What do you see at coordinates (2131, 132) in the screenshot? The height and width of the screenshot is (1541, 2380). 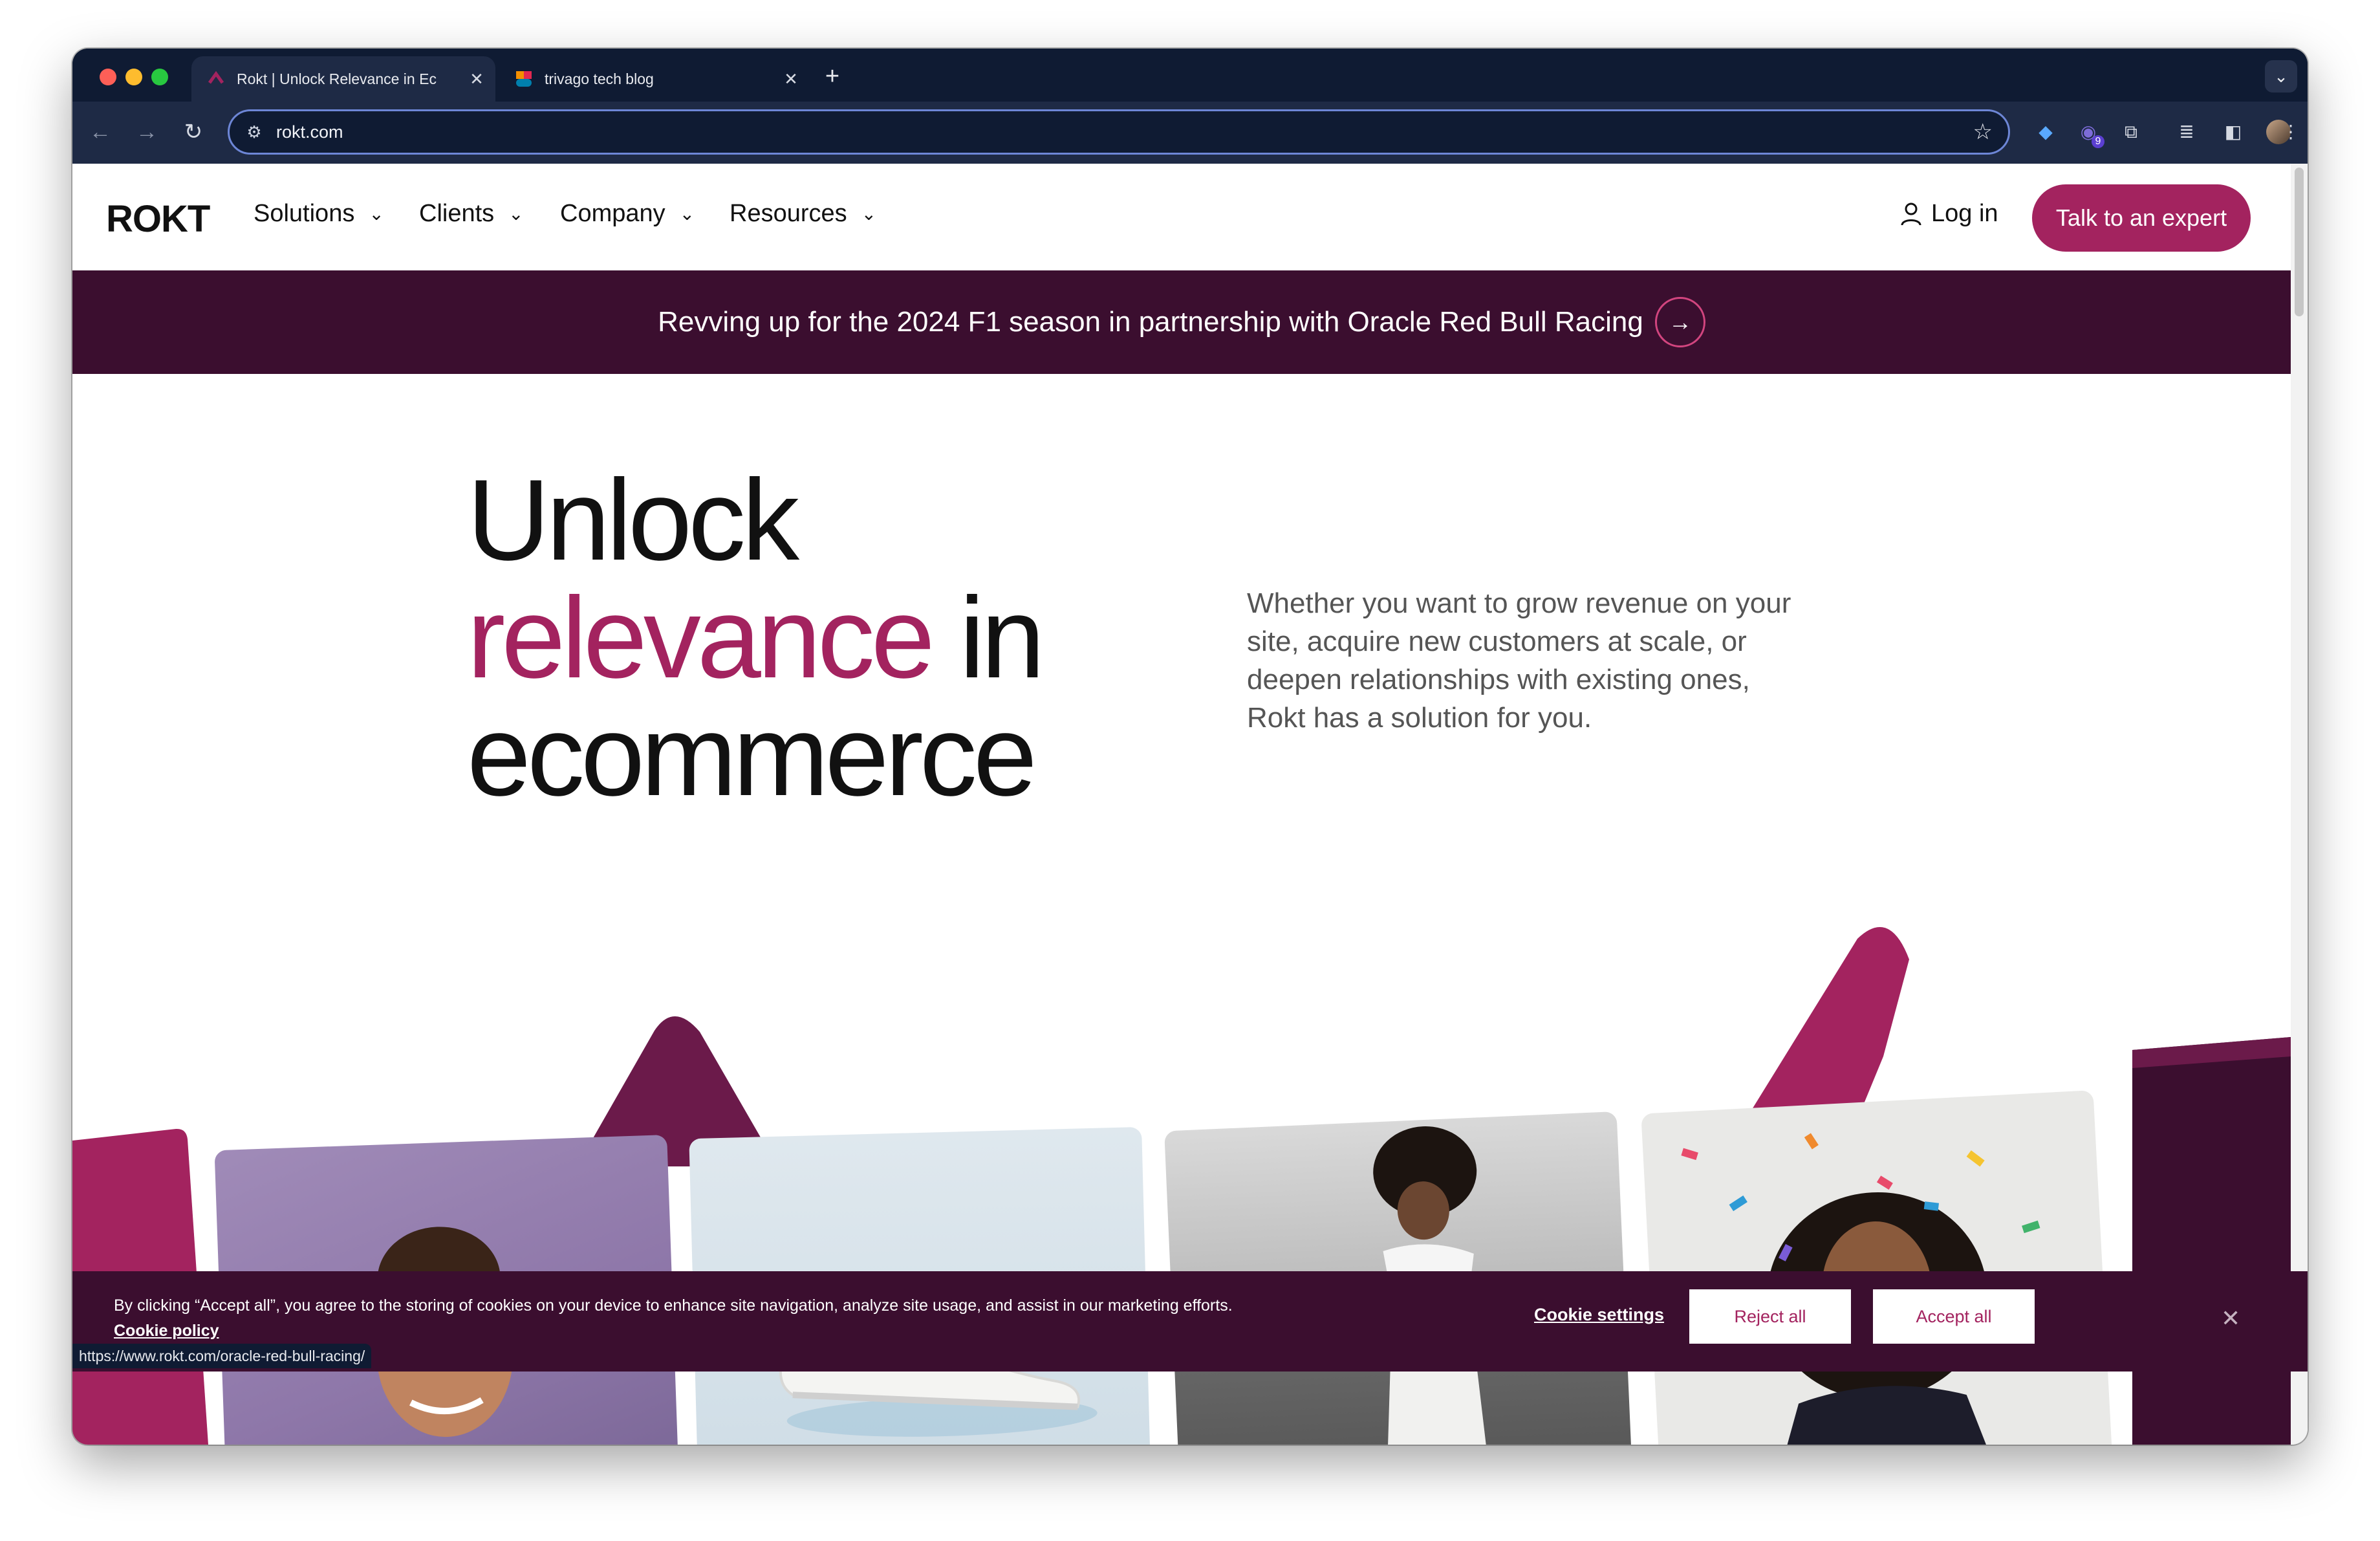 I see `extensions-puzzle-icon: ⧉` at bounding box center [2131, 132].